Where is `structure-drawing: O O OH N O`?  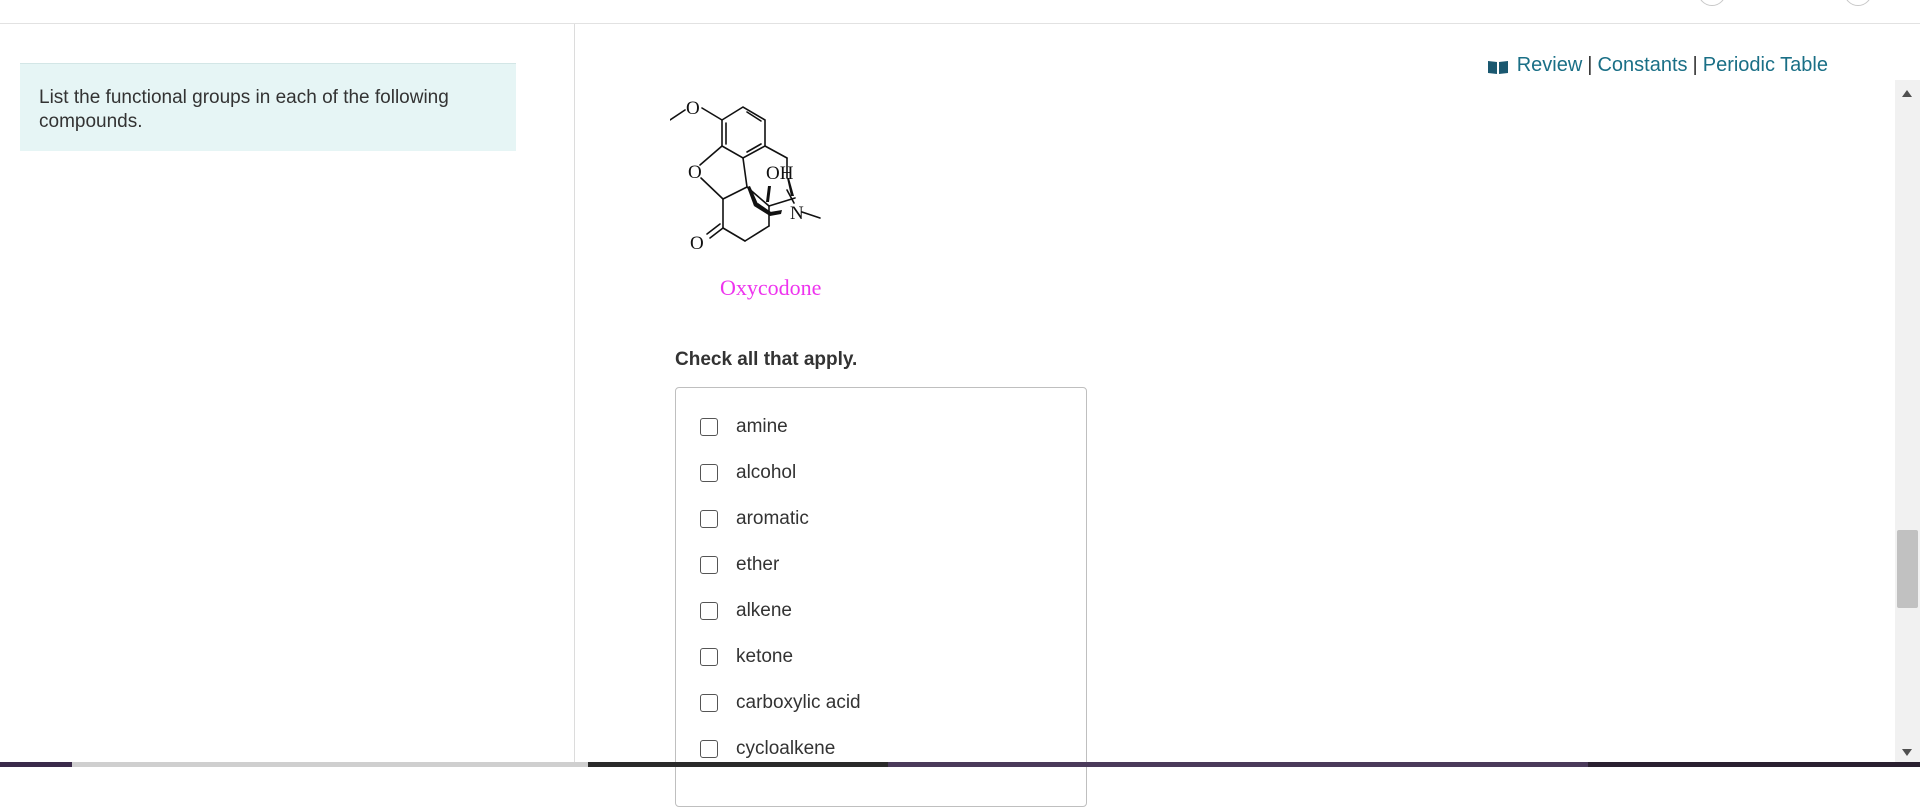
structure-drawing: O O OH N O is located at coordinates (745, 176).